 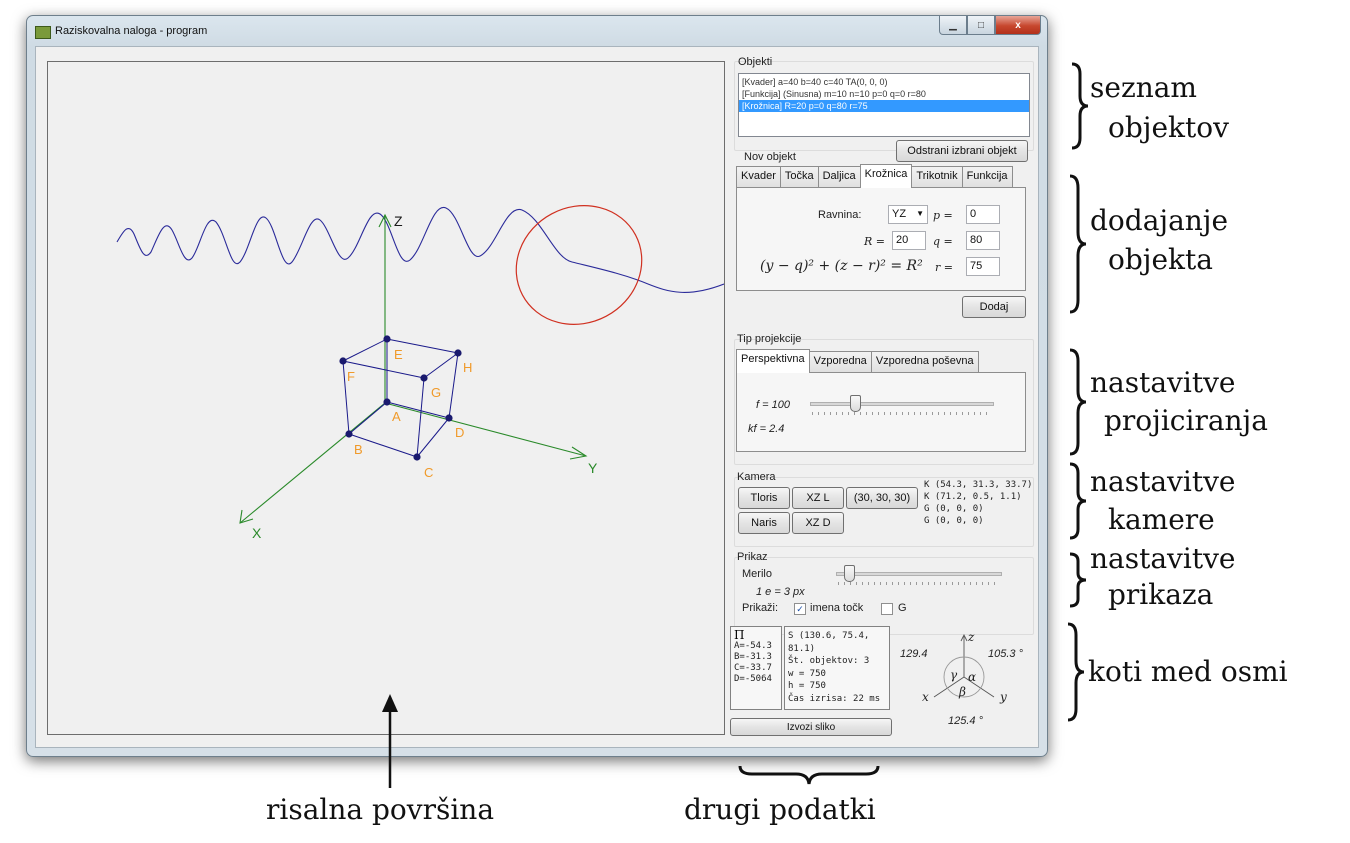 I want to click on circle-formula: (y − q)² + (z − r)² = R², so click(x=841, y=266).